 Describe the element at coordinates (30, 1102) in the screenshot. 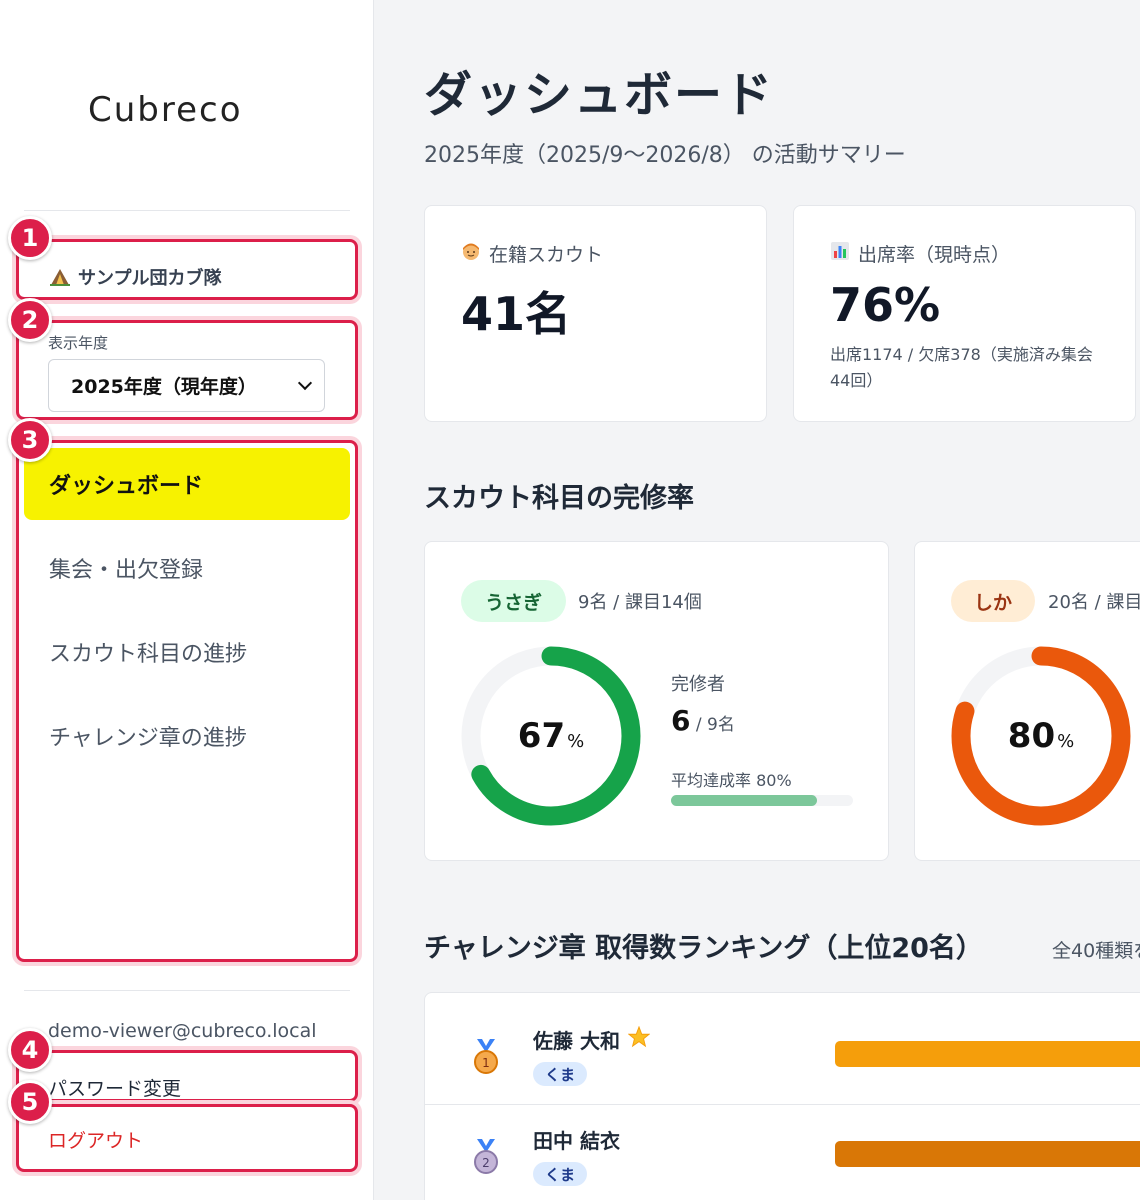

I see `annotation-marker-5: 5` at that location.